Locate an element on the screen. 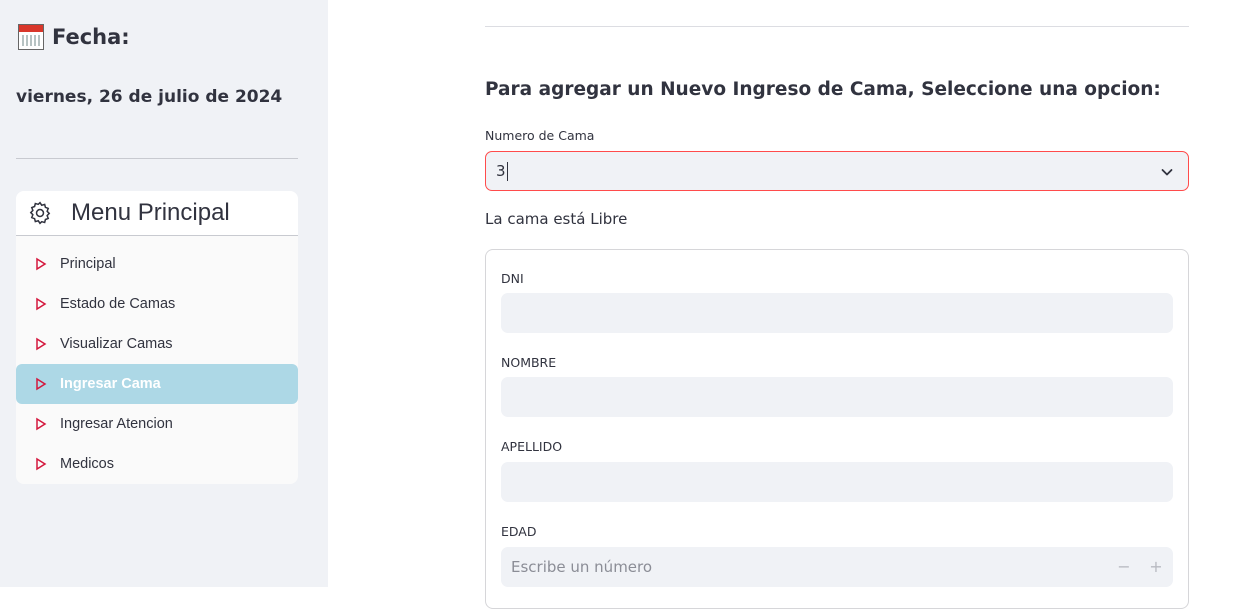 This screenshot has height=609, width=1254. decrement-button: − is located at coordinates (1124, 567).